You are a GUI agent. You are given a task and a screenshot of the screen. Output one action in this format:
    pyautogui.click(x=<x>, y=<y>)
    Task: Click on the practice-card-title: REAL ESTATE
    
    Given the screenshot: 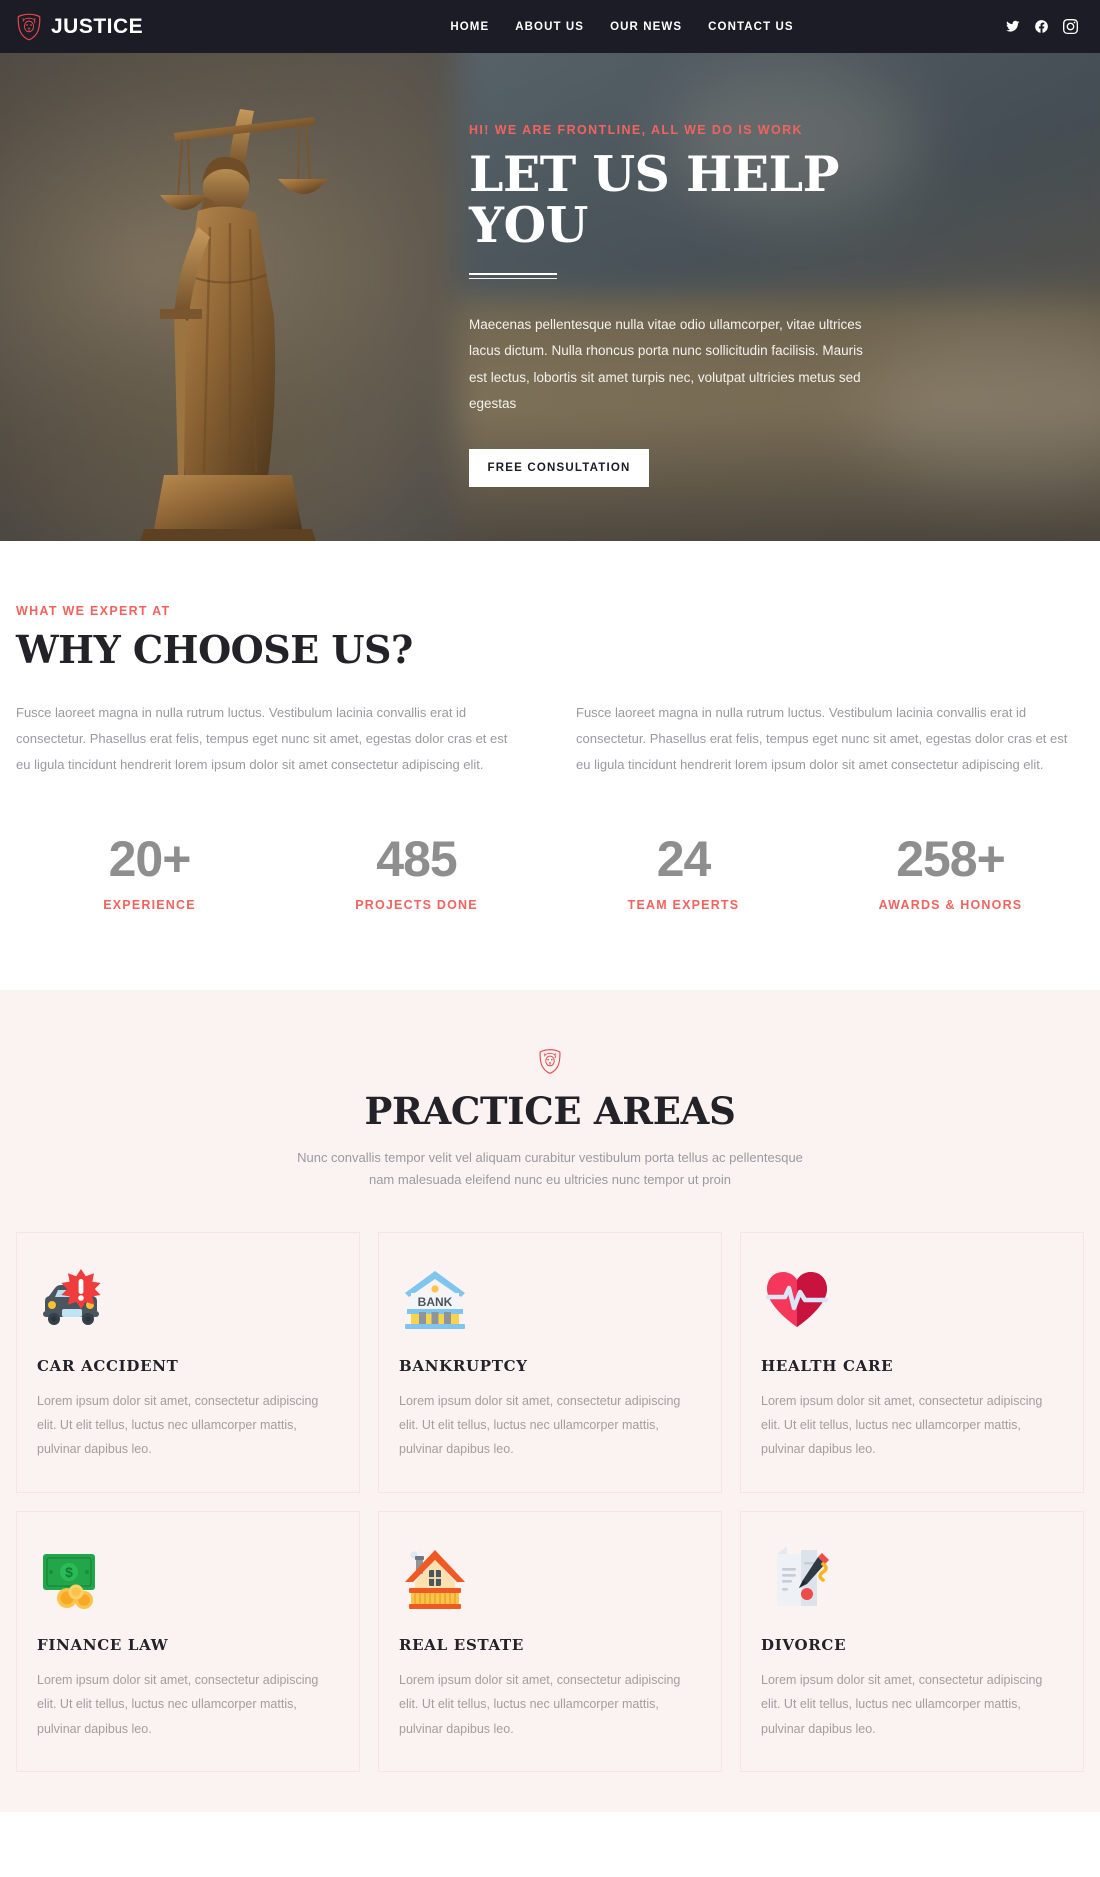 What is the action you would take?
    pyautogui.click(x=462, y=1644)
    